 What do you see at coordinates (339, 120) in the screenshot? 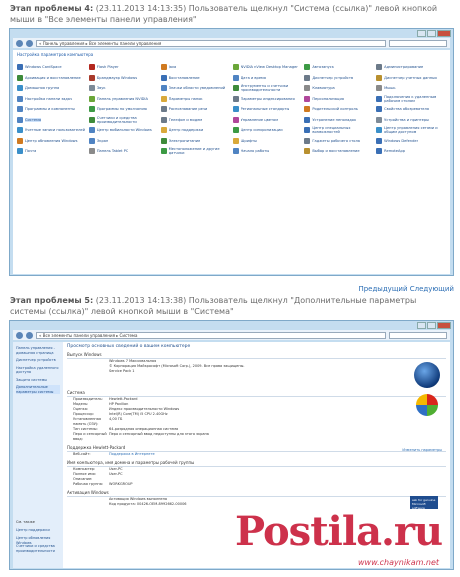
I see `control-panel-item: Устранение неполадок` at bounding box center [339, 120].